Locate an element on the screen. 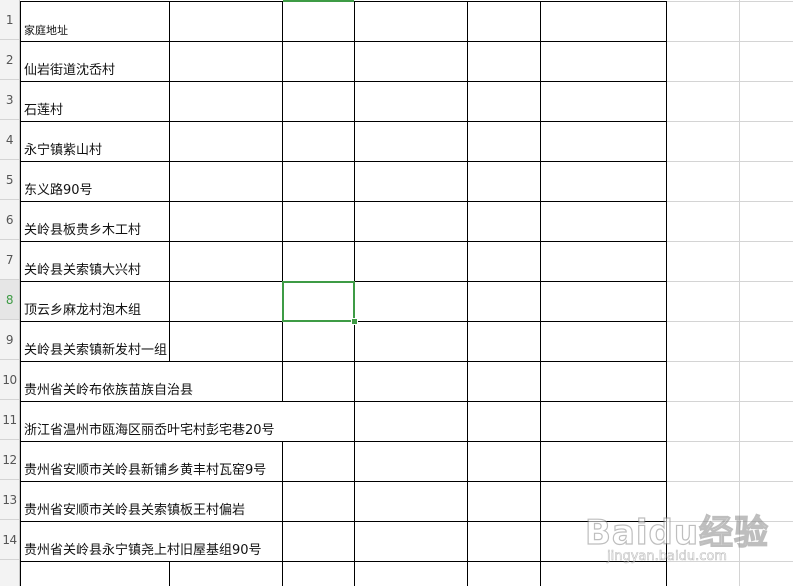  column-header-address: 家庭地址 is located at coordinates (46, 31).